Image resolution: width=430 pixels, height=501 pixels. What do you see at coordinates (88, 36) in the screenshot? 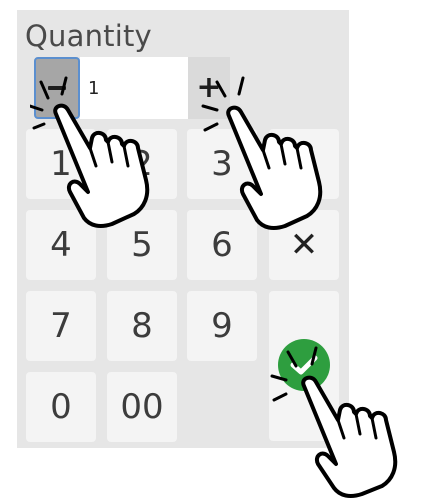
I see `quantity-label: Quantity` at bounding box center [88, 36].